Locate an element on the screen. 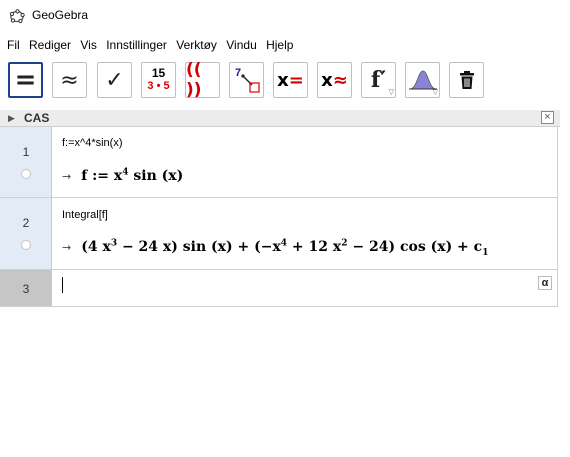  geogebra-logo-icon is located at coordinates (17, 16).